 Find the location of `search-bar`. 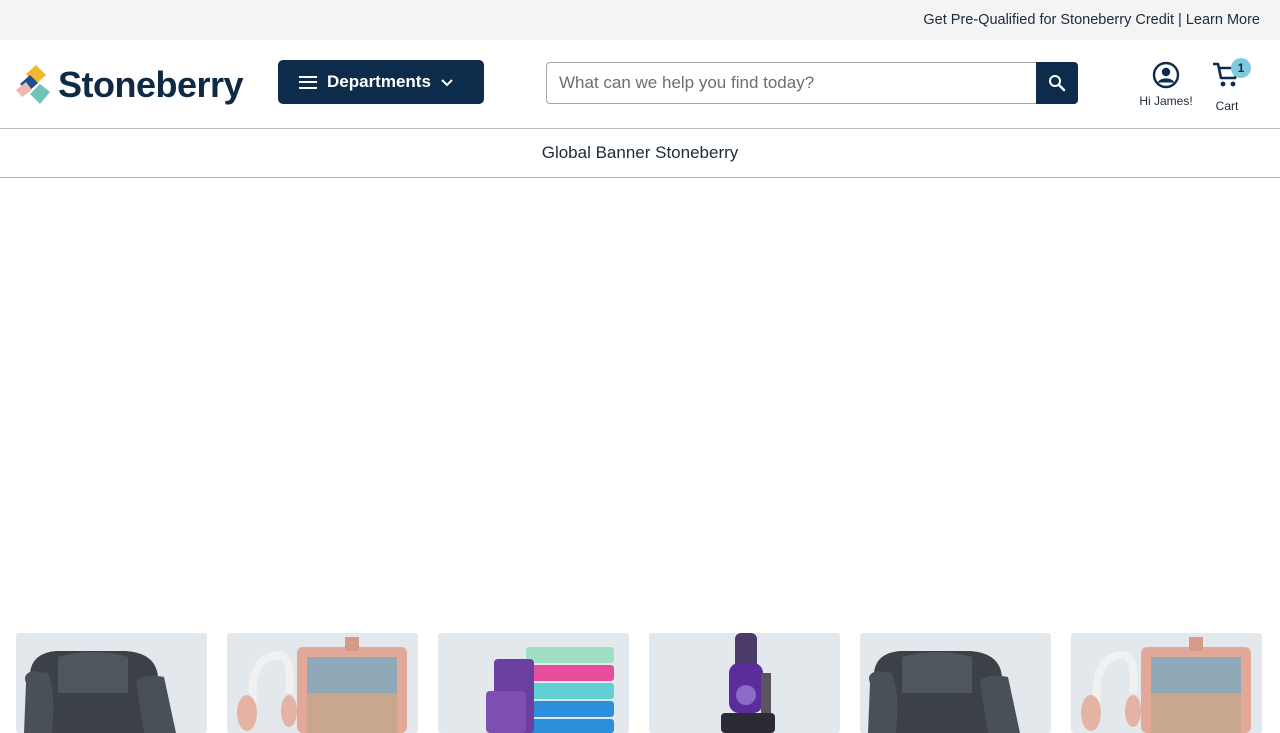

search-bar is located at coordinates (812, 83).